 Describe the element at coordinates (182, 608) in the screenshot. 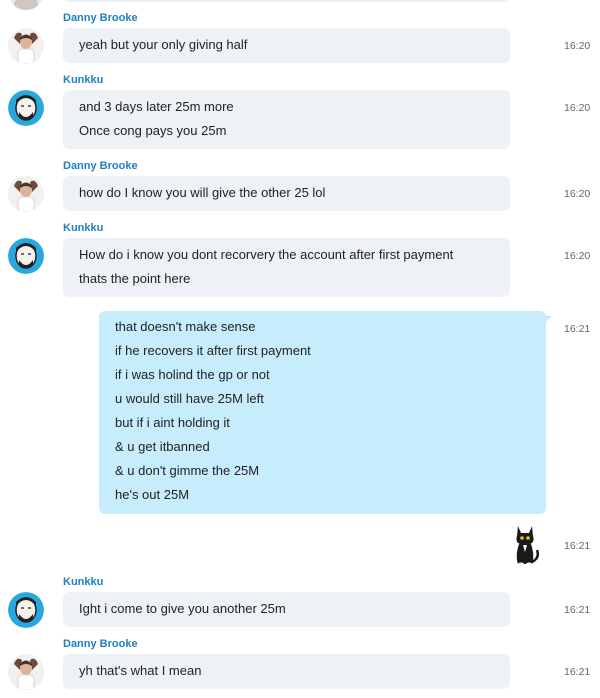

I see `message-text: Ight i come to give you another 25m` at that location.